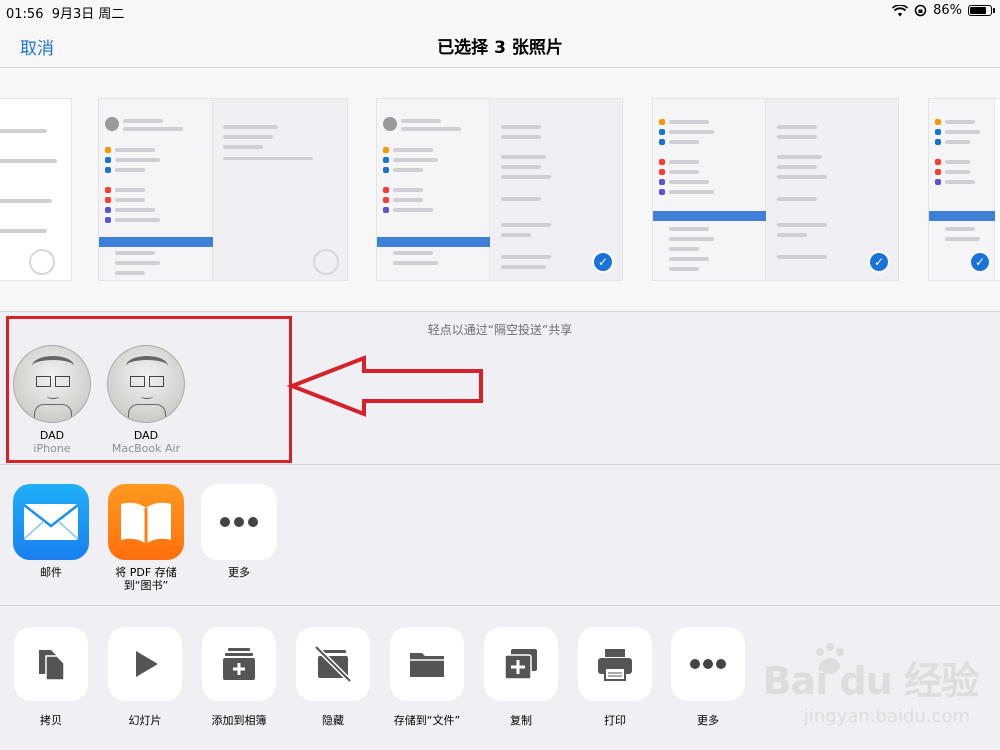 This screenshot has height=750, width=1000. I want to click on watermark-logo: Bai du 经验, so click(870, 681).